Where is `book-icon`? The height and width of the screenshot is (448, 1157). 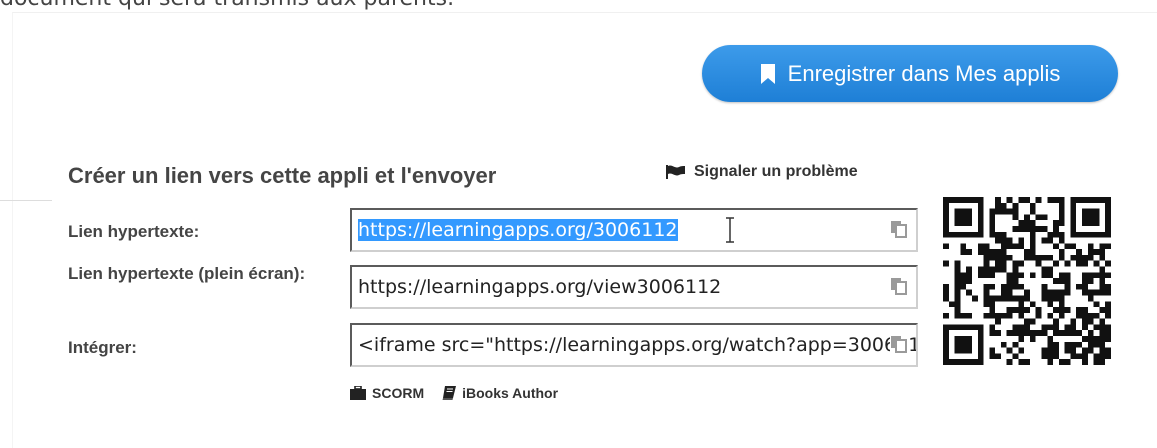 book-icon is located at coordinates (449, 393).